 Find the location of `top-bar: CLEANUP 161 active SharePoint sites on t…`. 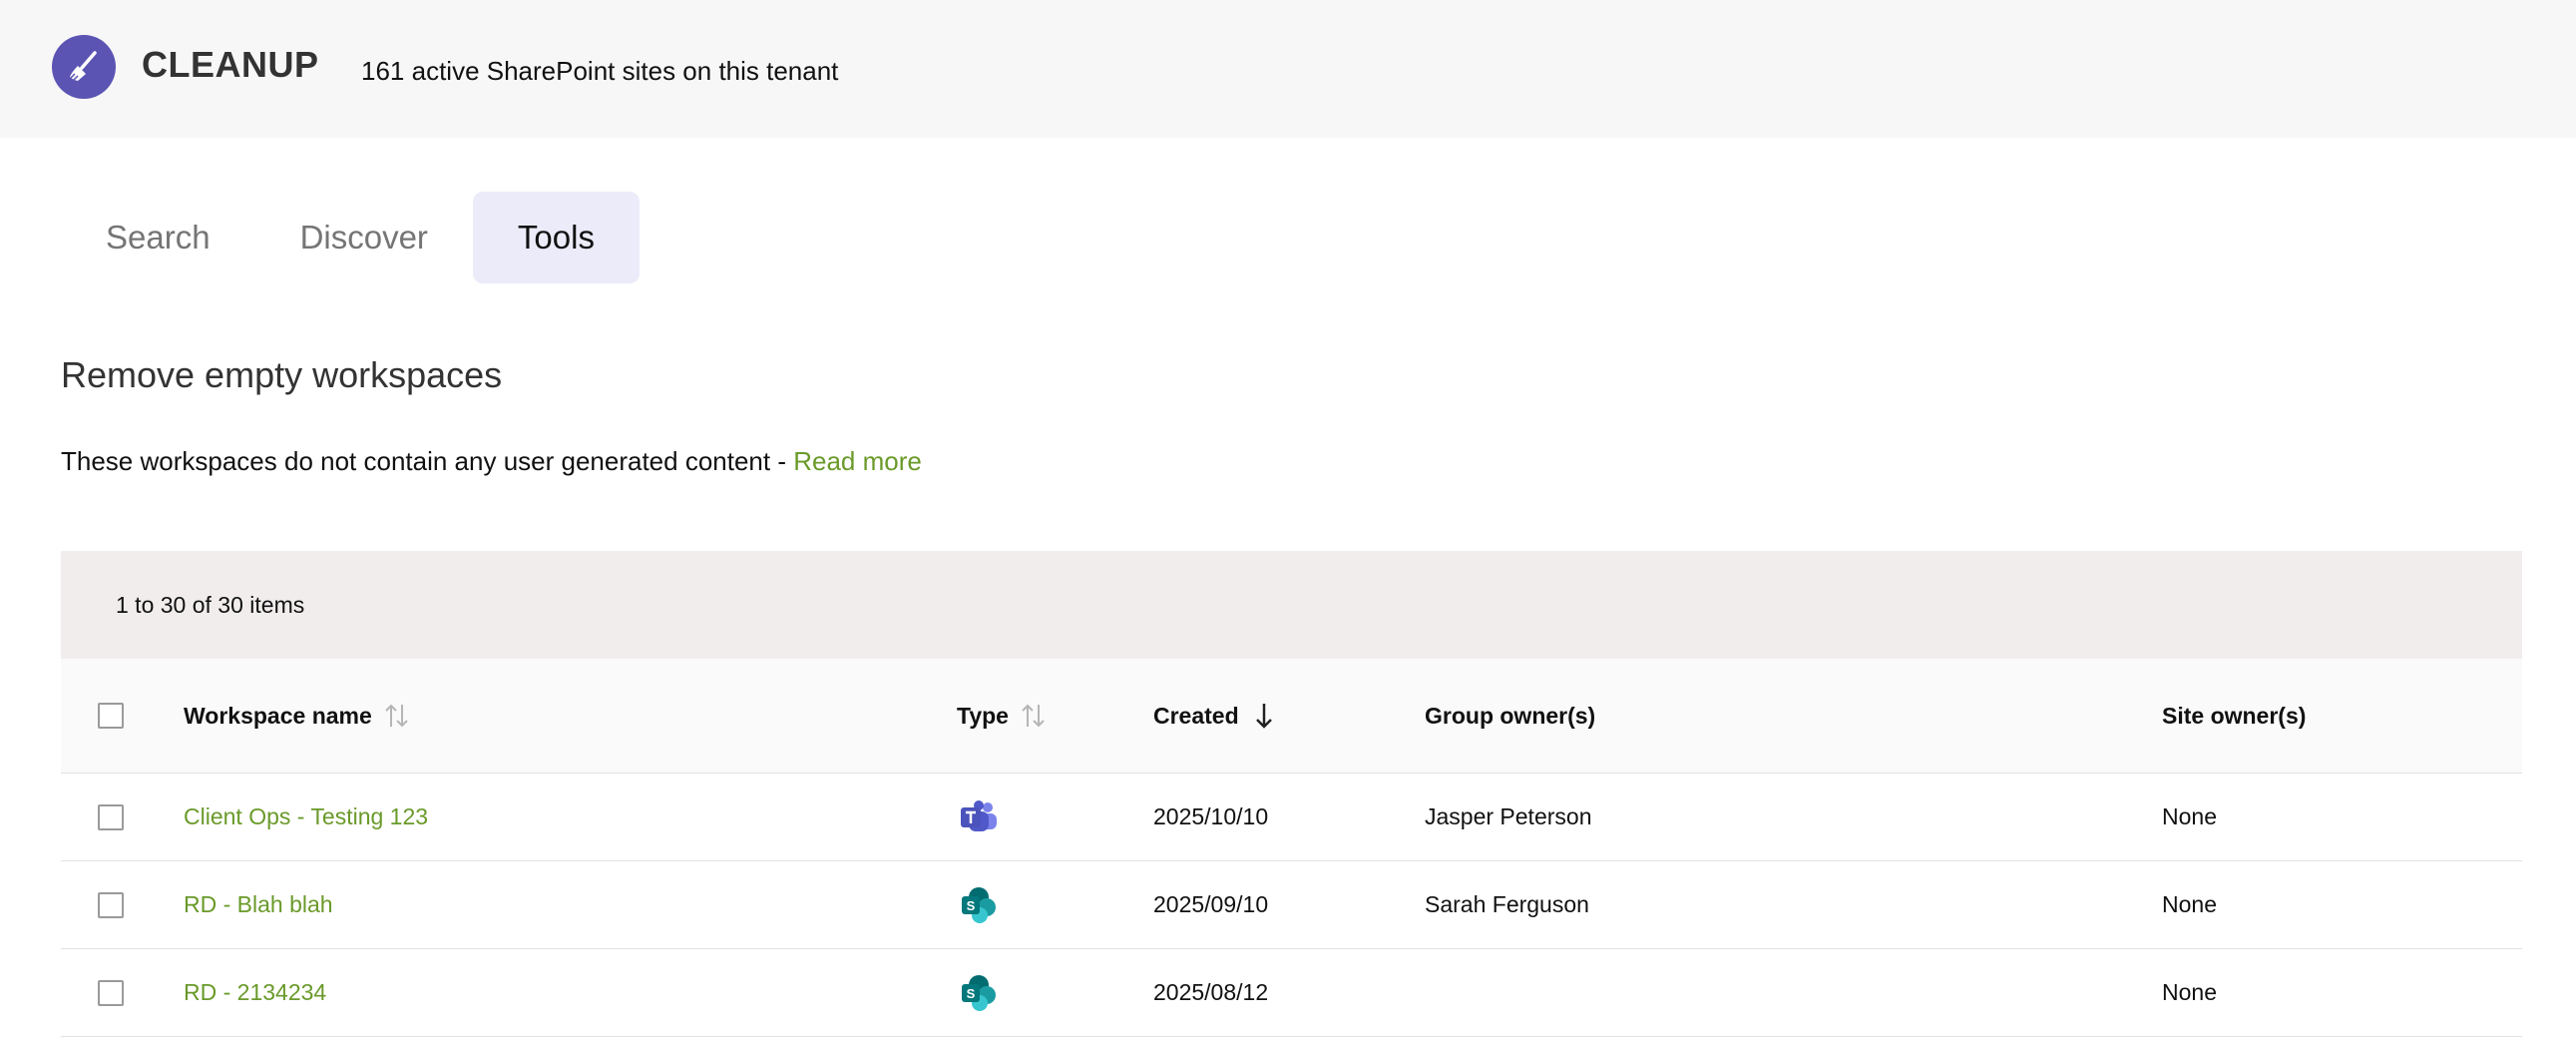

top-bar: CLEANUP 161 active SharePoint sites on t… is located at coordinates (1288, 69).